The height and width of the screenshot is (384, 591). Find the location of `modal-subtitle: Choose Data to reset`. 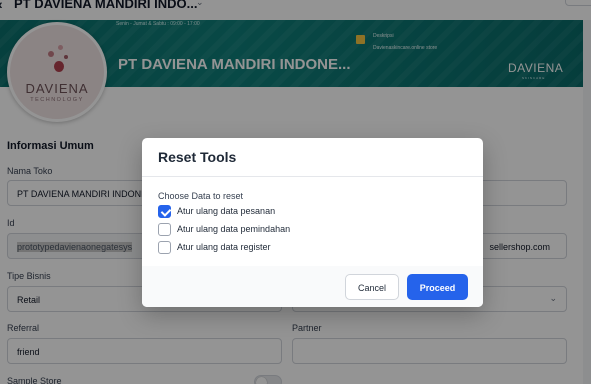

modal-subtitle: Choose Data to reset is located at coordinates (201, 196).